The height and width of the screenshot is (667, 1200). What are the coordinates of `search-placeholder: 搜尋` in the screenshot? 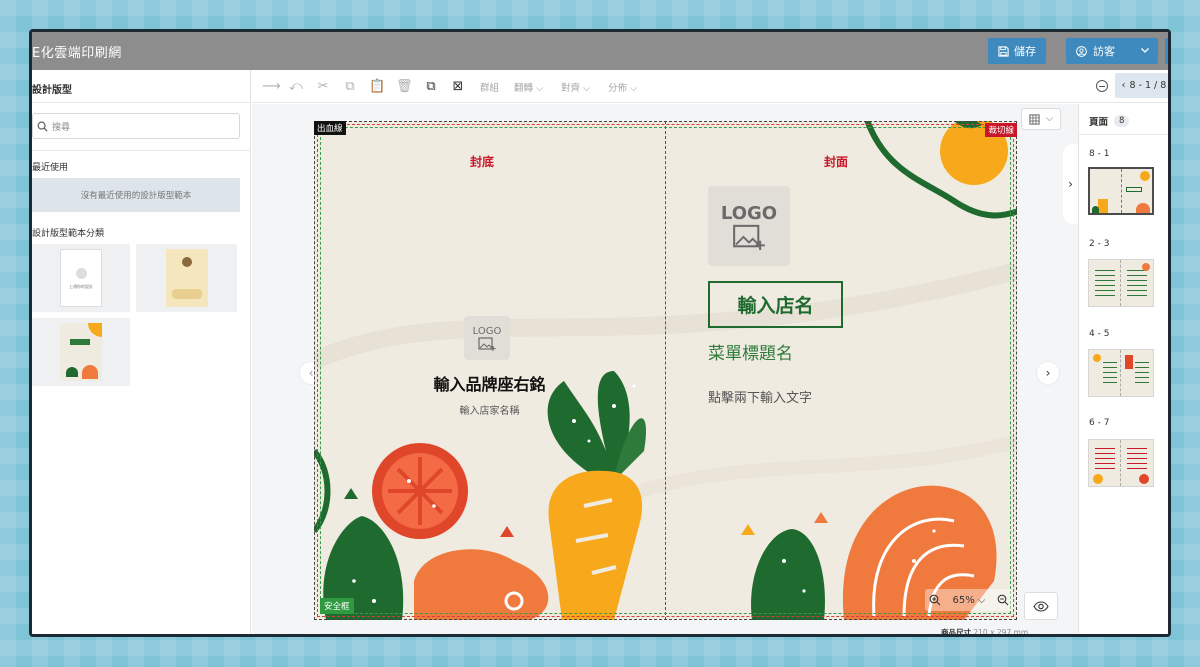 It's located at (61, 127).